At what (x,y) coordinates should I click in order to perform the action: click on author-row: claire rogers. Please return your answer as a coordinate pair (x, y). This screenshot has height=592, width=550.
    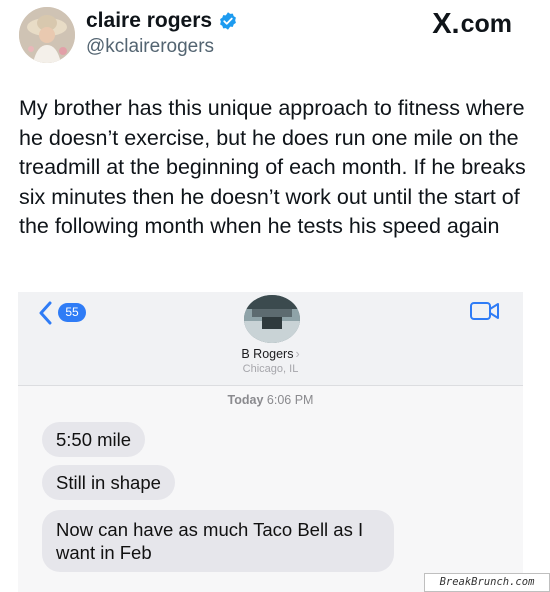
    Looking at the image, I should click on (162, 21).